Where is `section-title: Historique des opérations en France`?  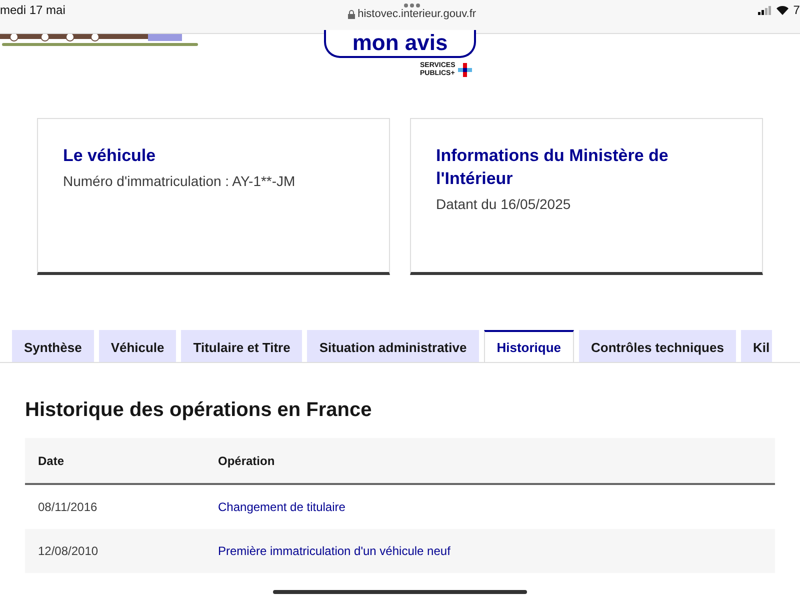
section-title: Historique des opérations en France is located at coordinates (199, 410).